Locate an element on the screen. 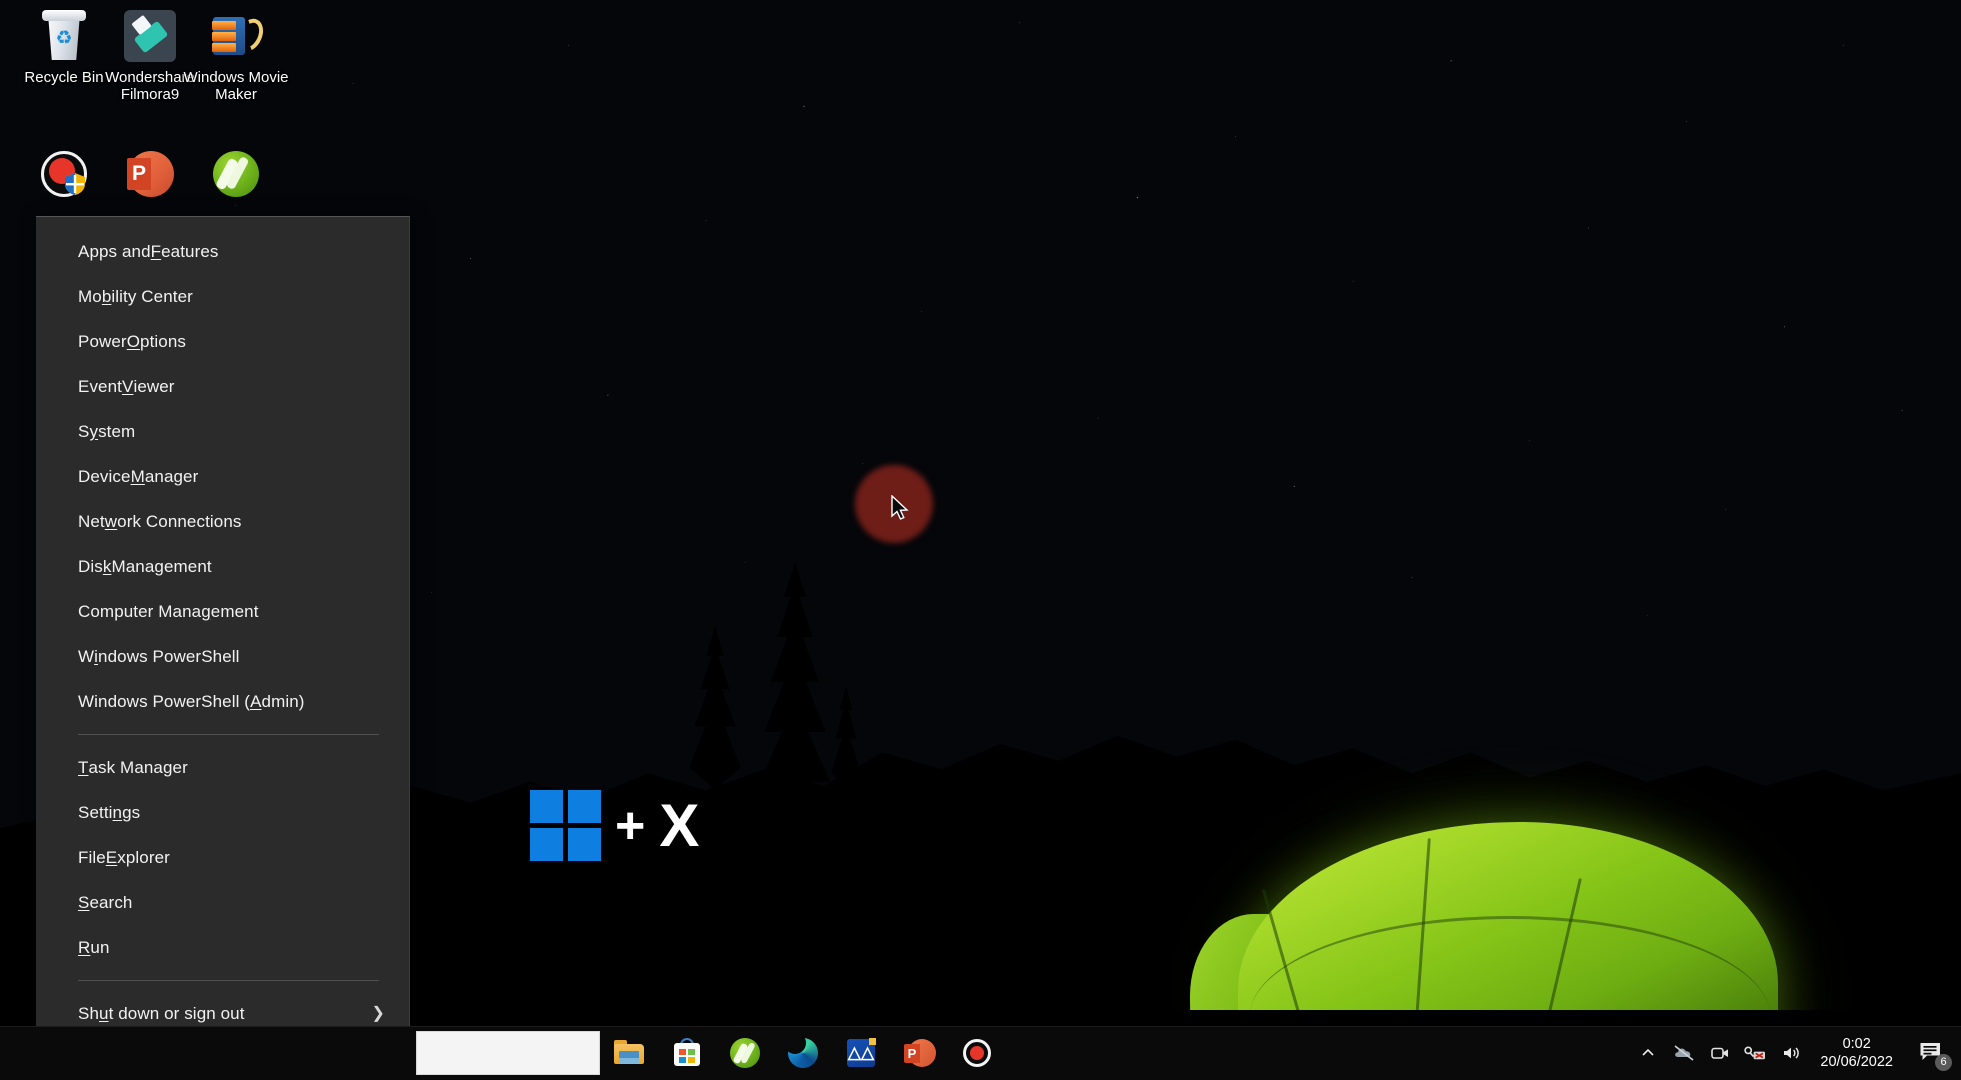 This screenshot has height=1080, width=1961. taskbar: △△ P 0:02 20/06/2022 6 is located at coordinates (980, 1053).